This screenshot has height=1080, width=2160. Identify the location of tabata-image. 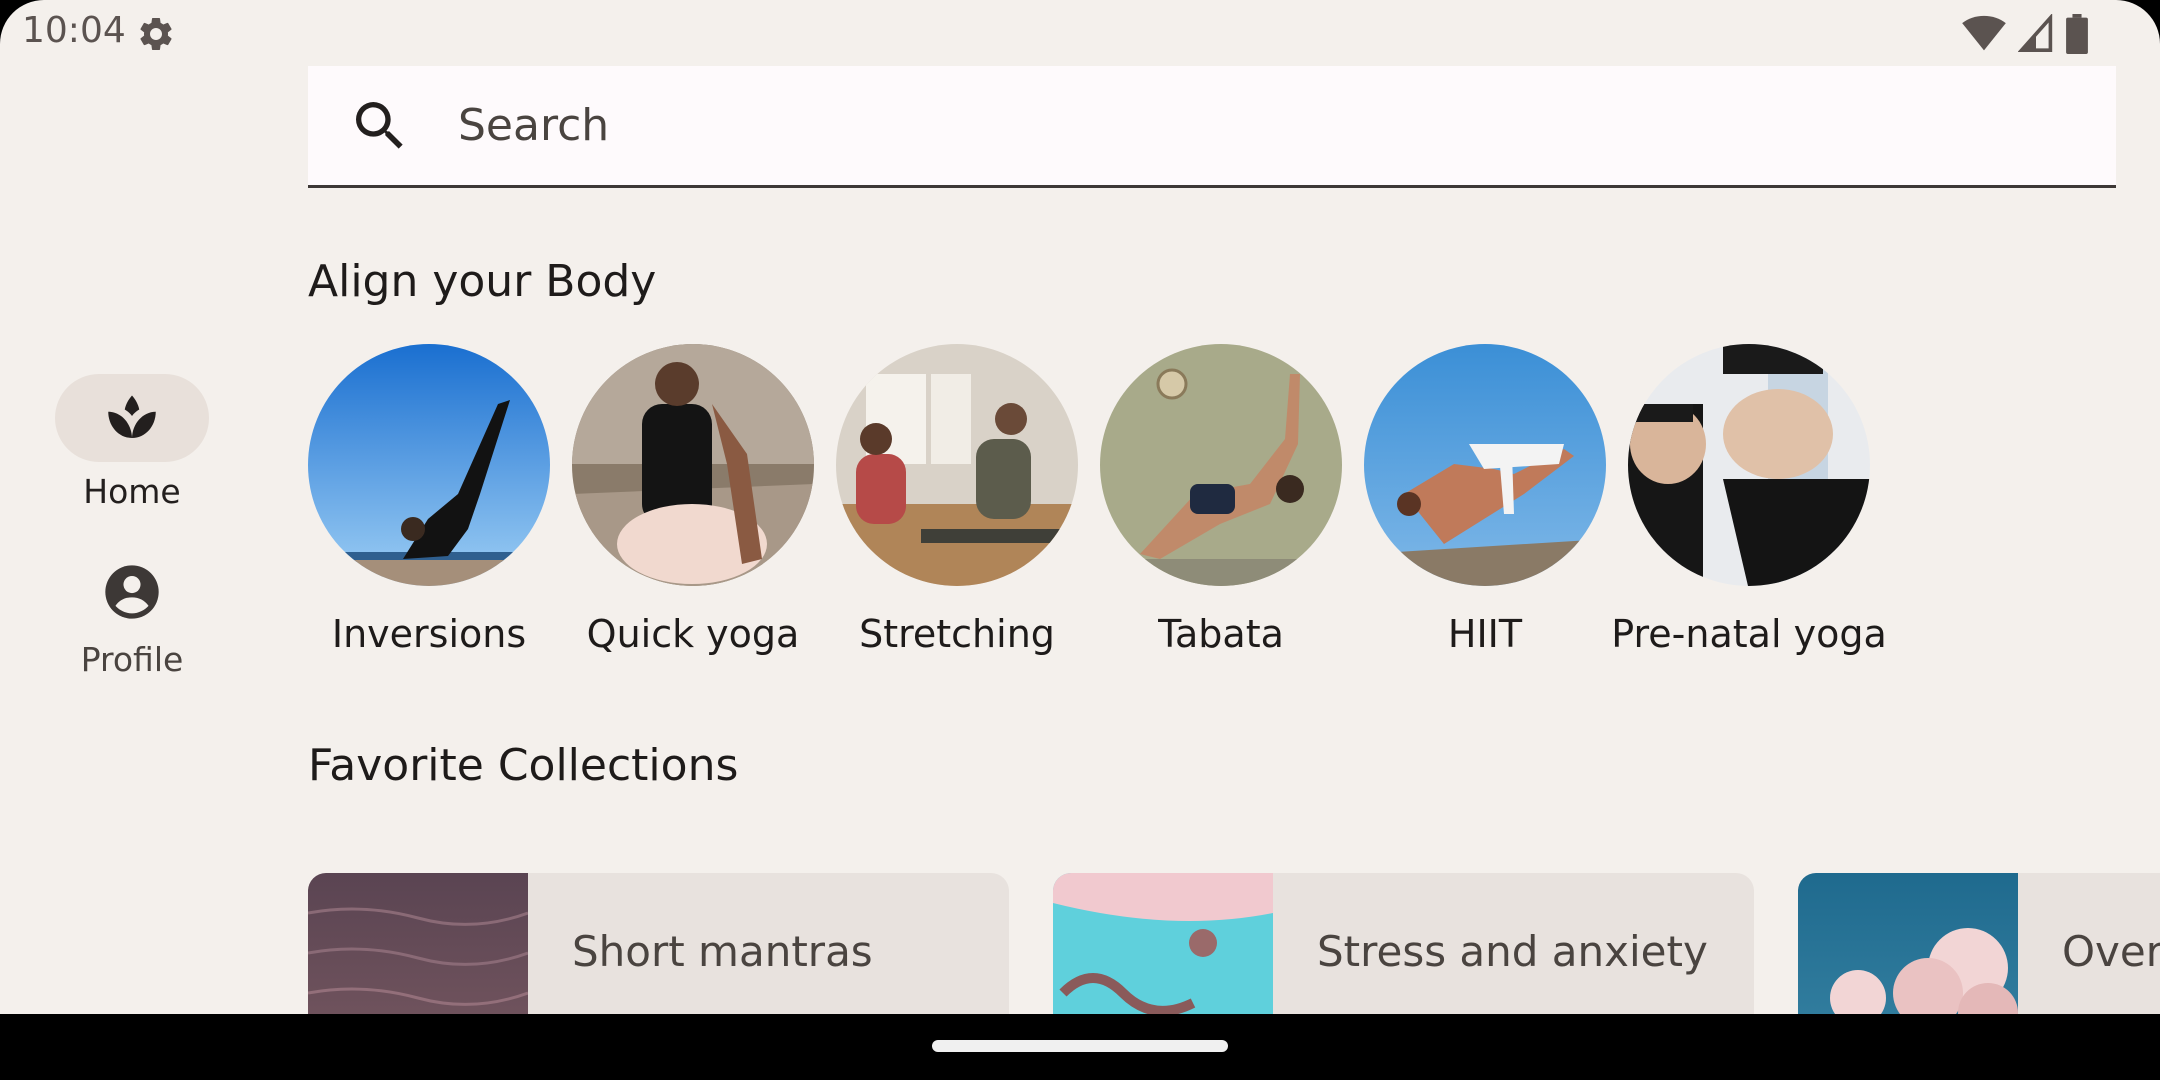
(1221, 465).